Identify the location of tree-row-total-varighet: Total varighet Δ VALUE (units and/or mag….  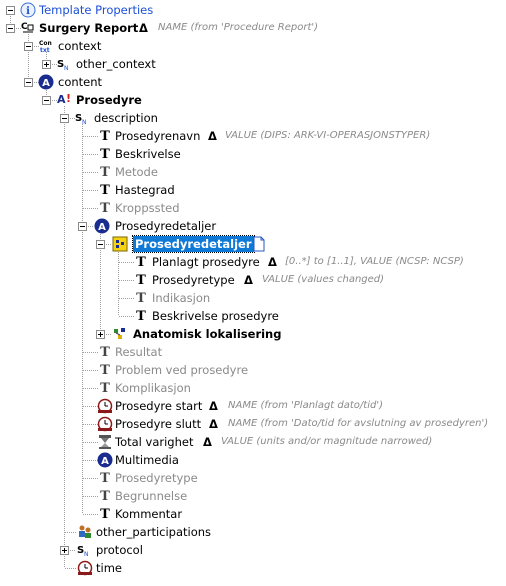
(230, 442).